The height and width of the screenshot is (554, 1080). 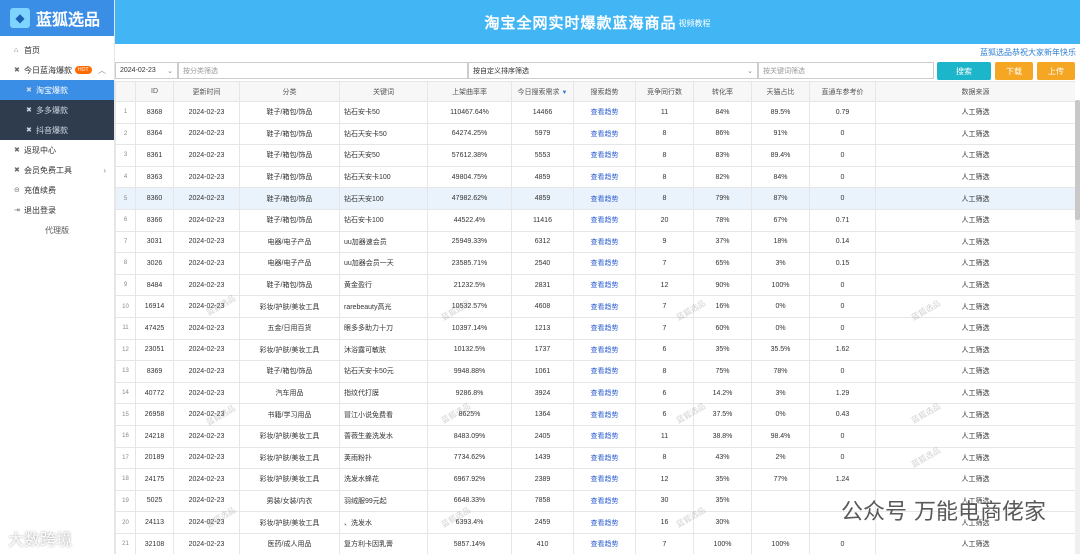 What do you see at coordinates (780, 522) in the screenshot?
I see `tmall-share-cell` at bounding box center [780, 522].